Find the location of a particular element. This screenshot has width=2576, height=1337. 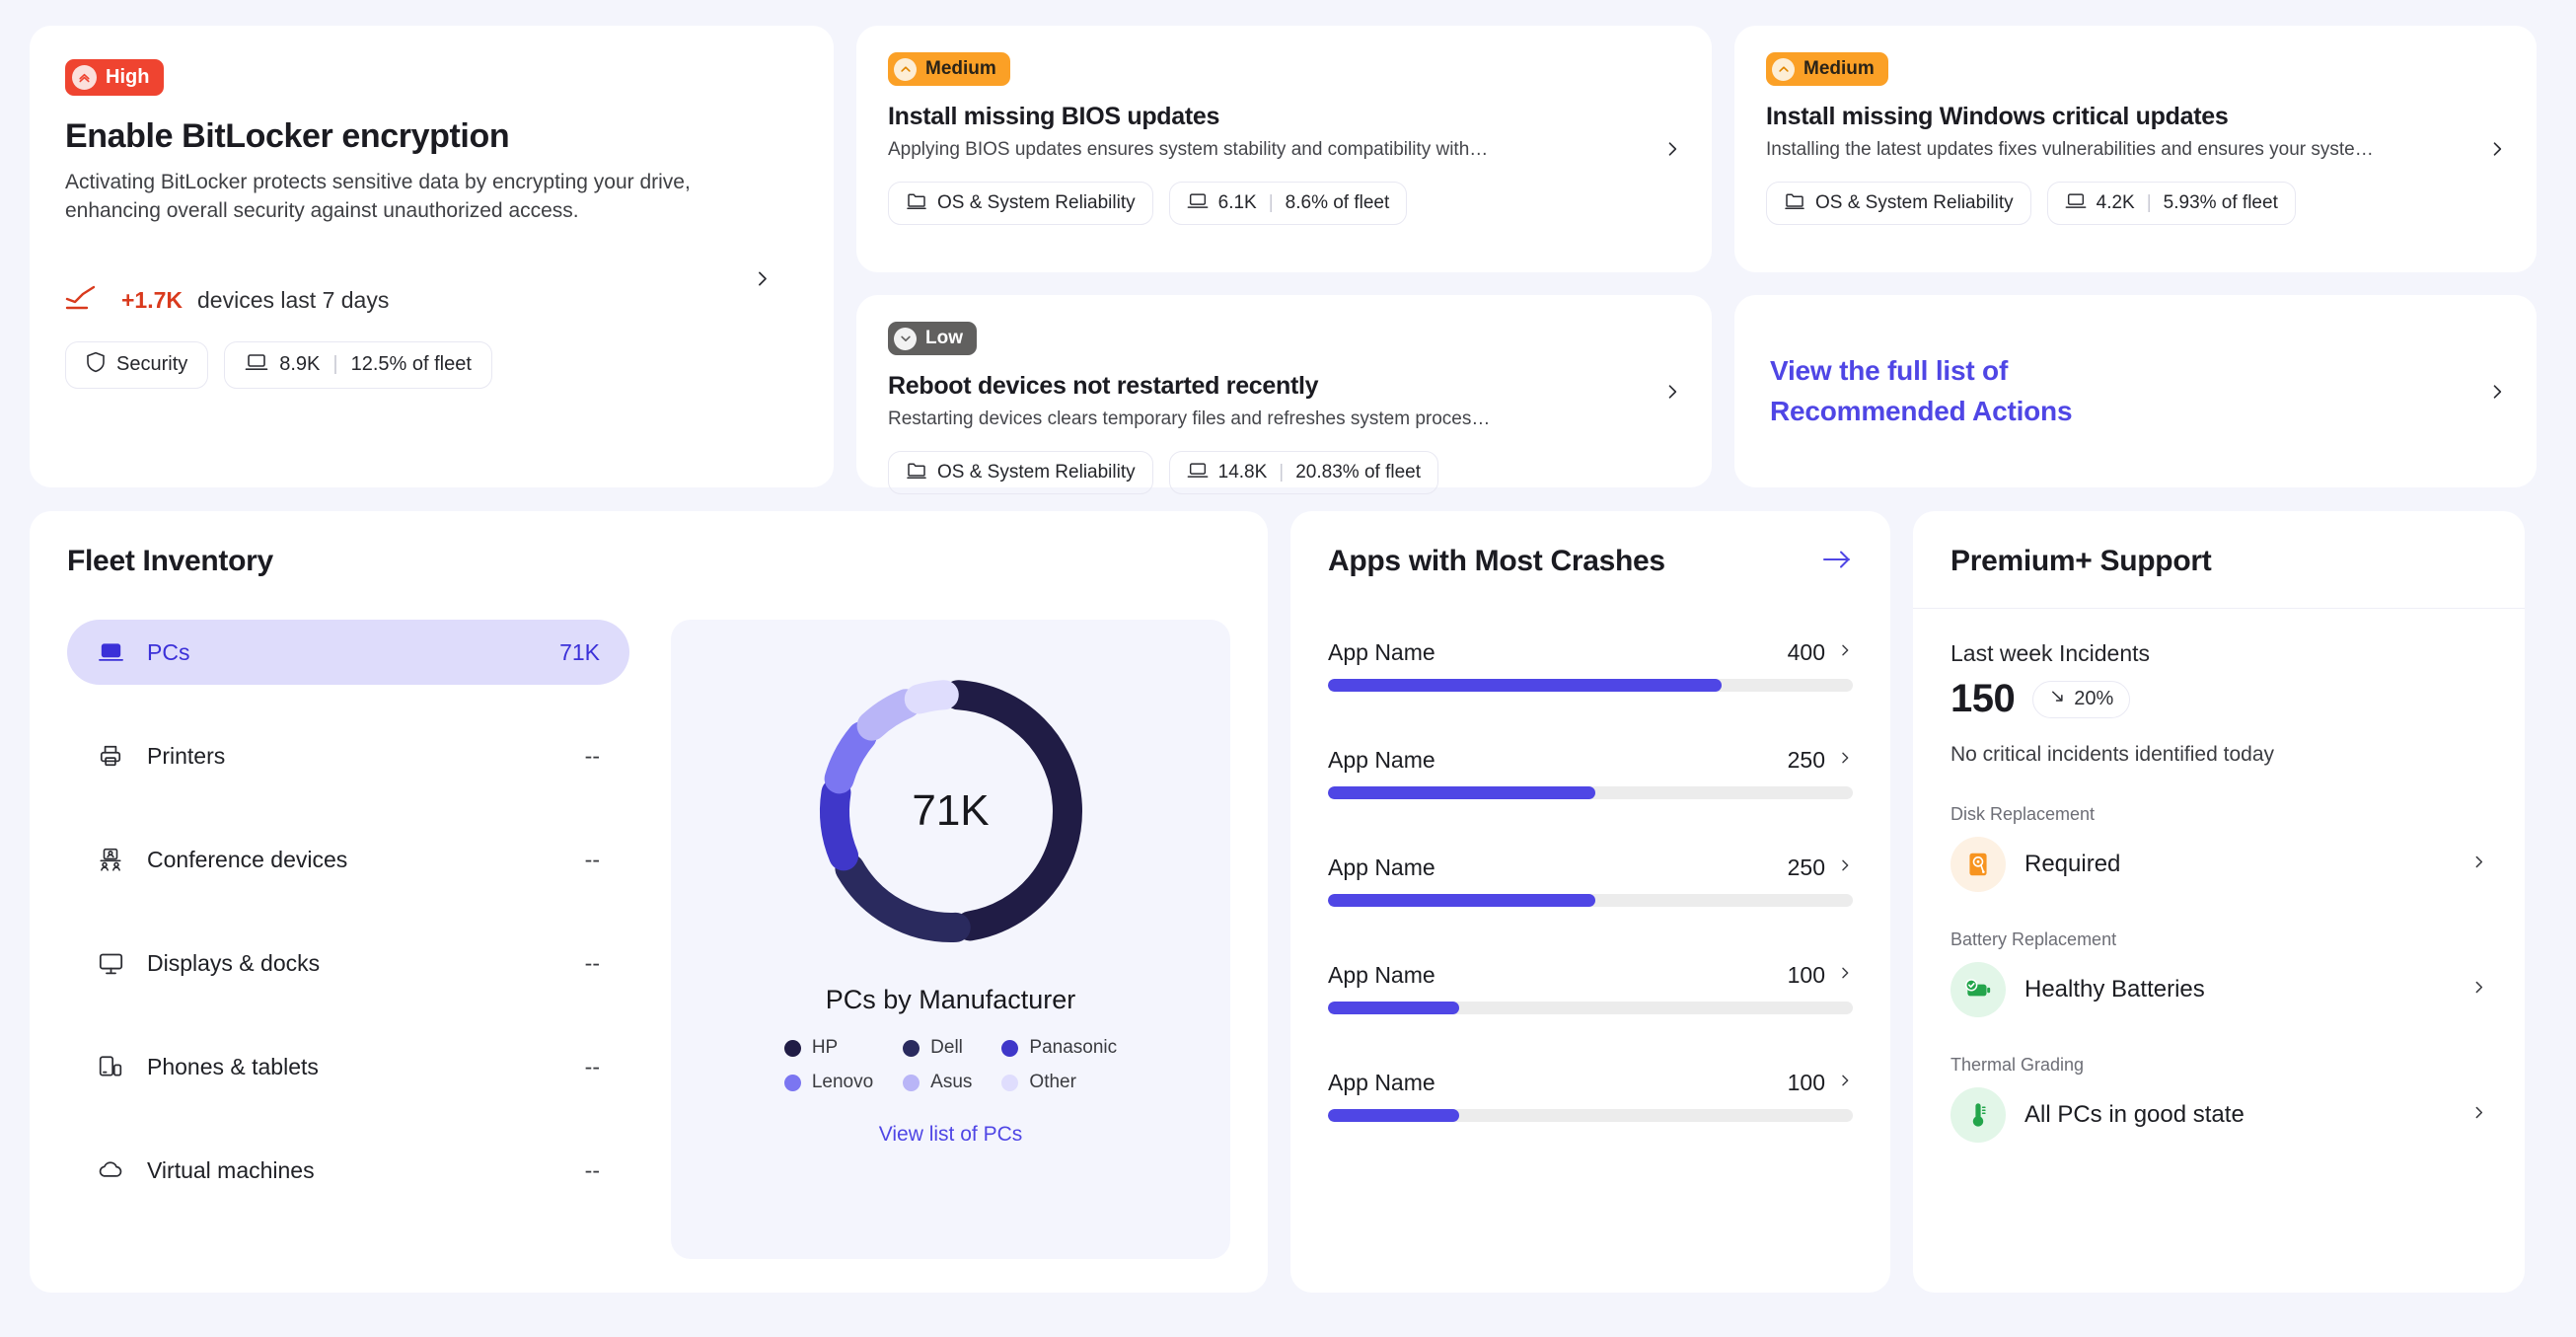

incidents-value: 150 is located at coordinates (1983, 698).